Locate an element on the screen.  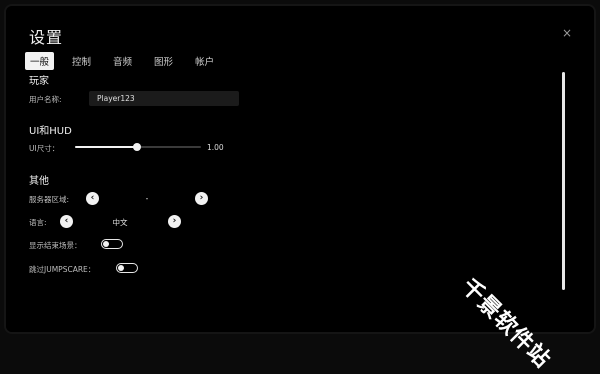
skip-jumpscare-label: 跳过JUMPSCARE： is located at coordinates (62, 269).